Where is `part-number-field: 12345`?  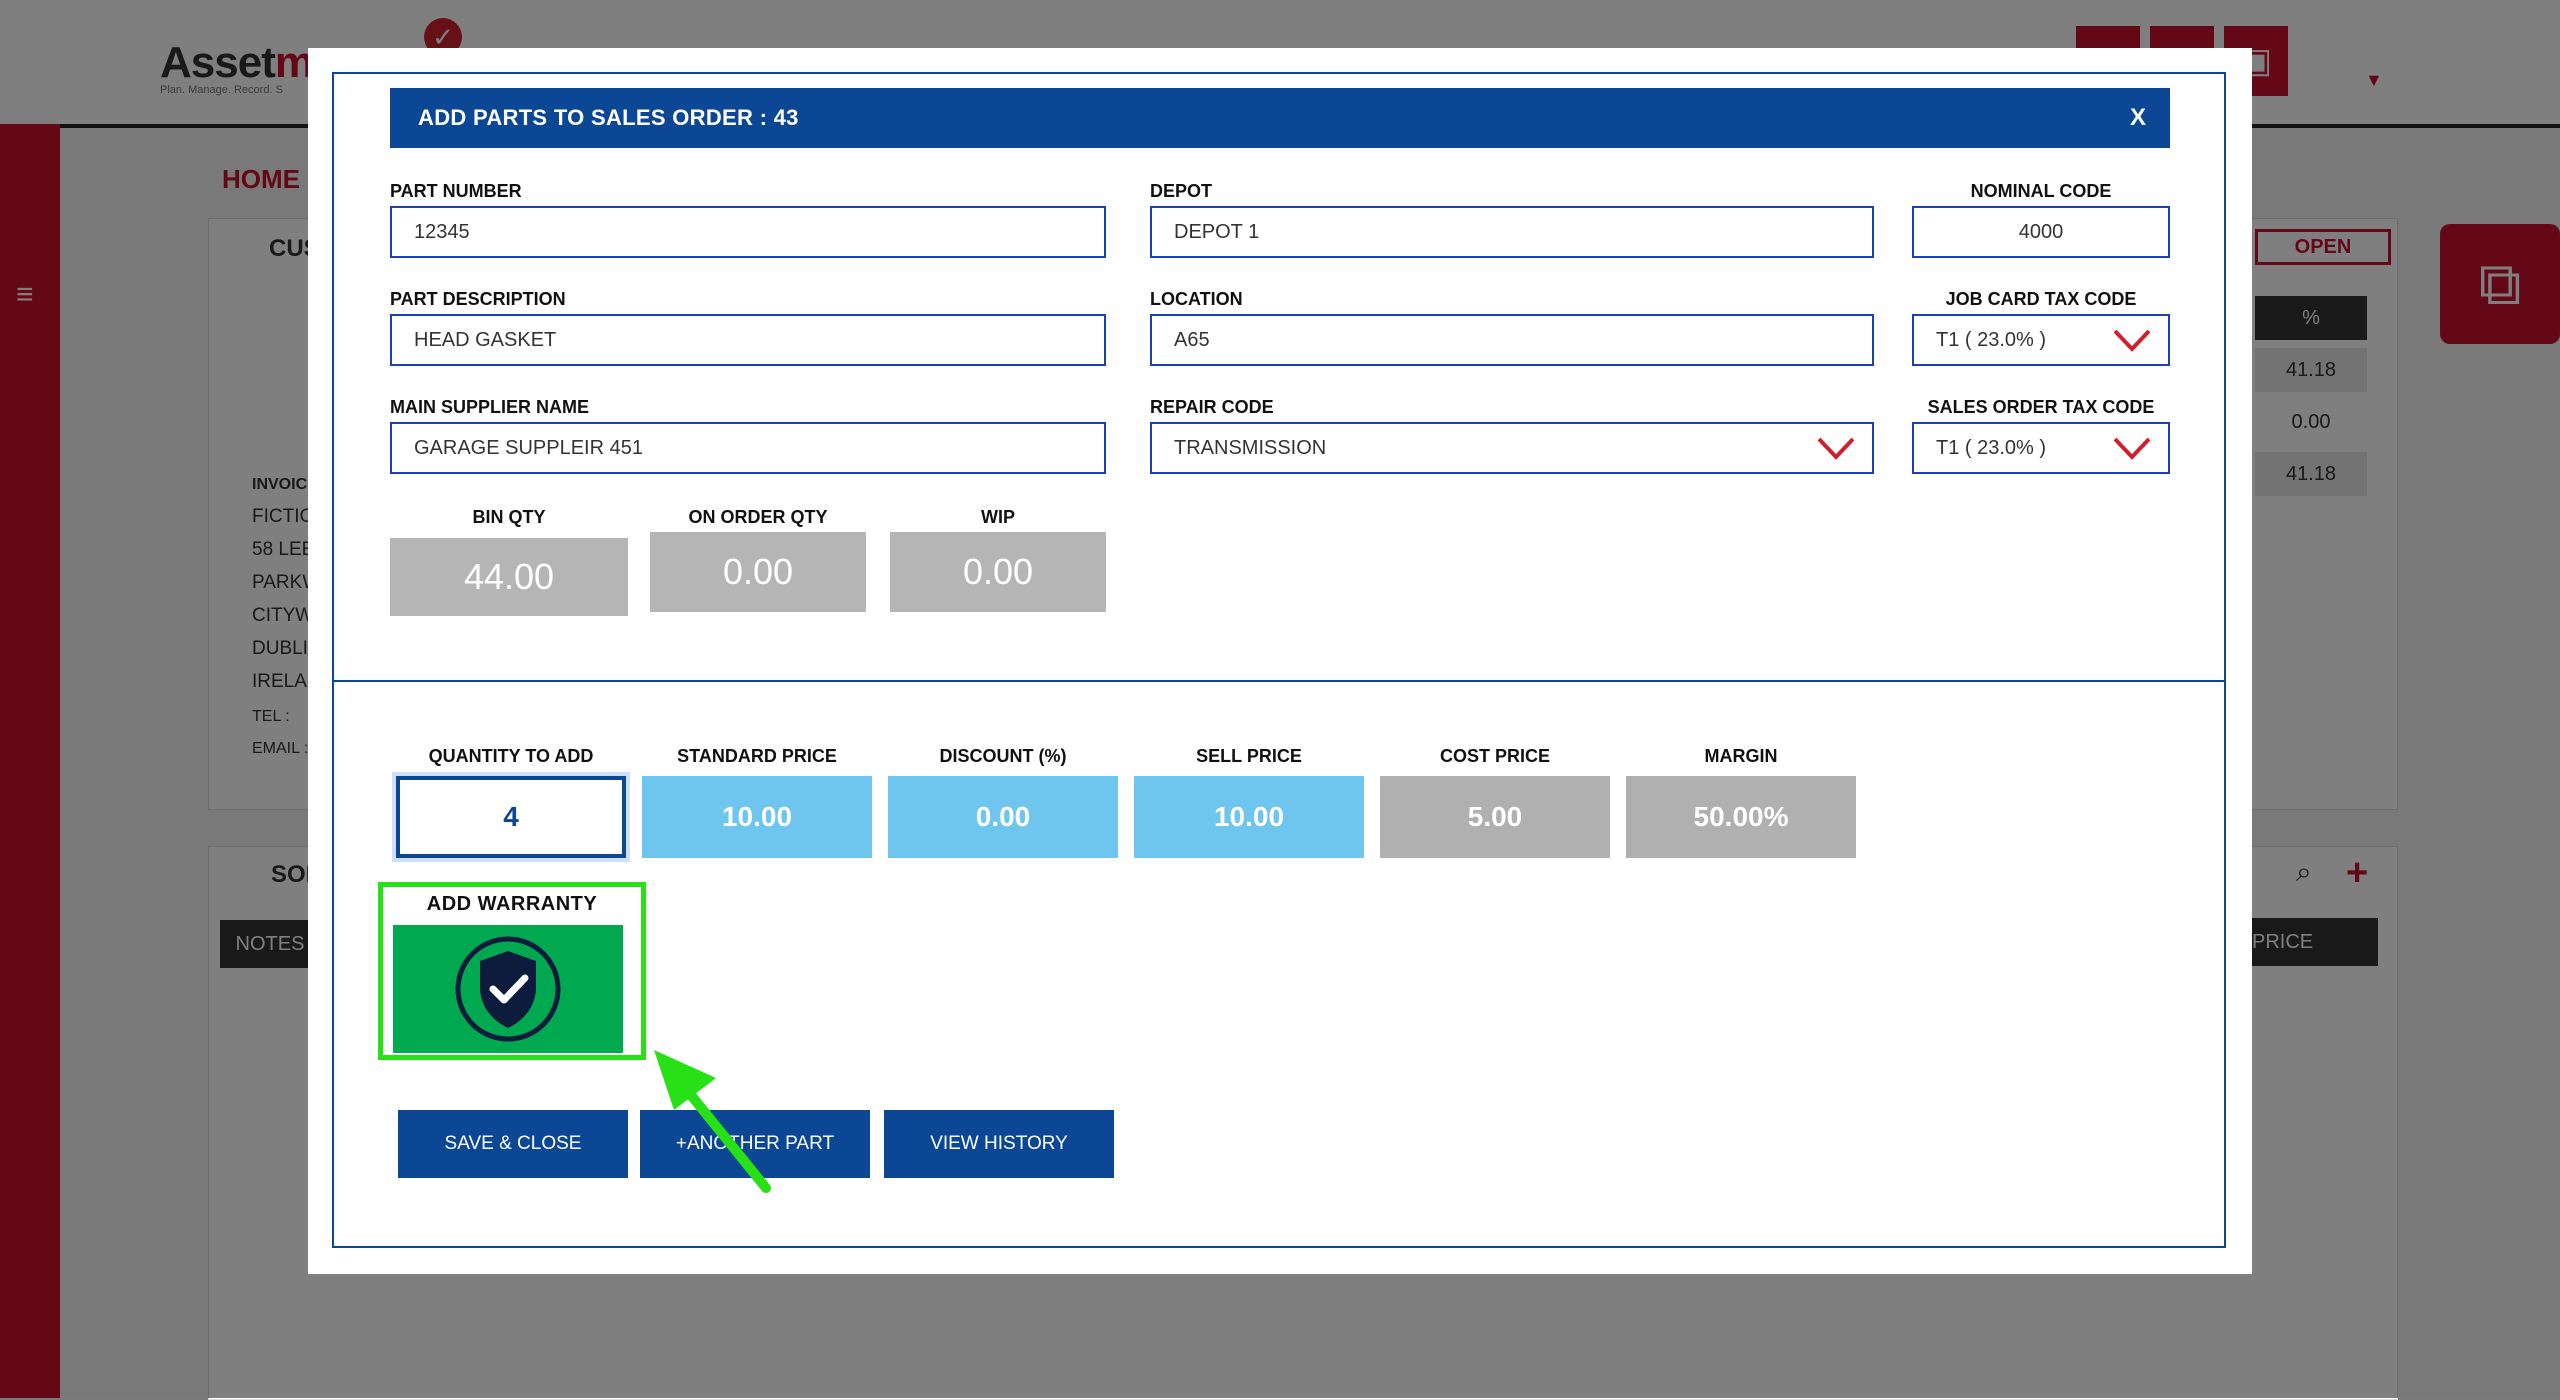 part-number-field: 12345 is located at coordinates (748, 232).